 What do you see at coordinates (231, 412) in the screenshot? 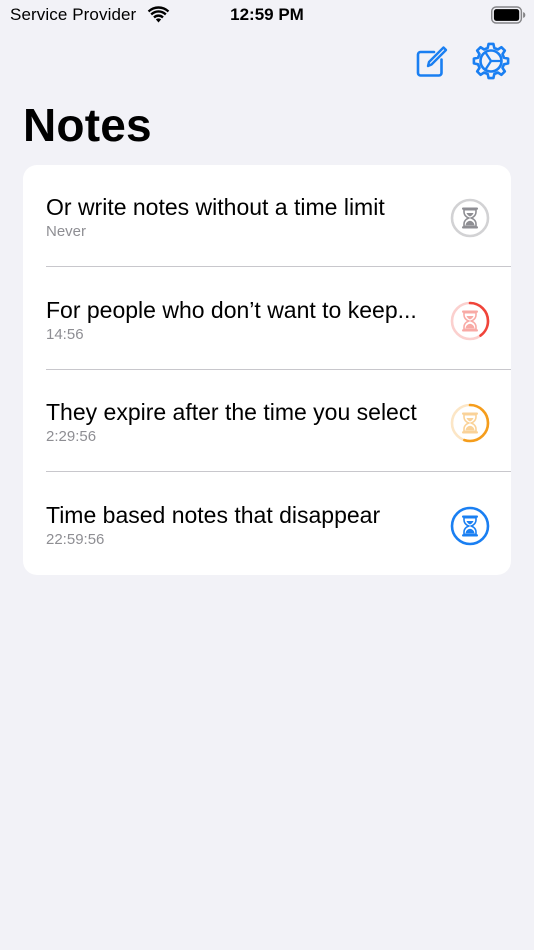
I see `note-title: They expire after the time you select` at bounding box center [231, 412].